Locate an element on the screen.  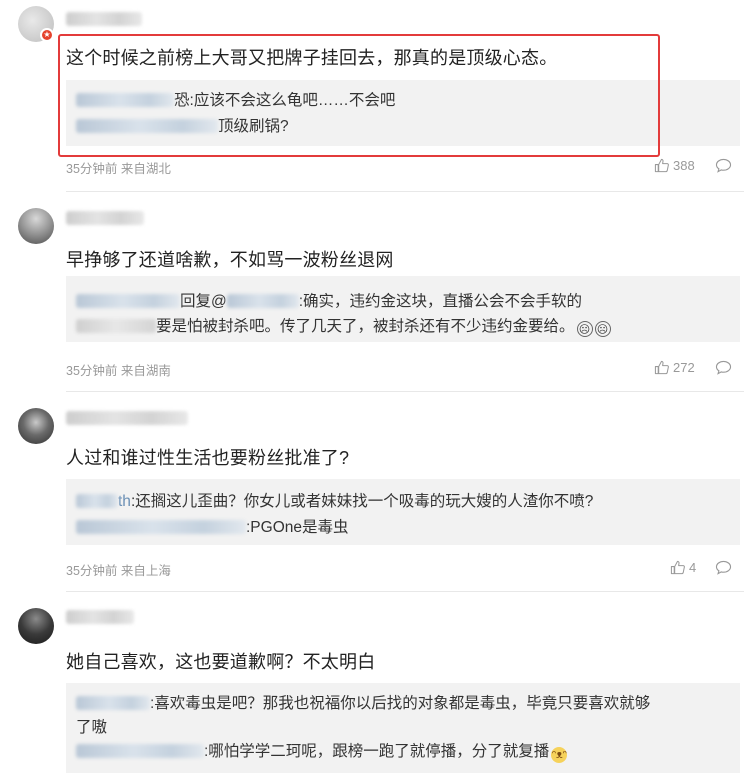
like-count: 4 is located at coordinates (693, 567).